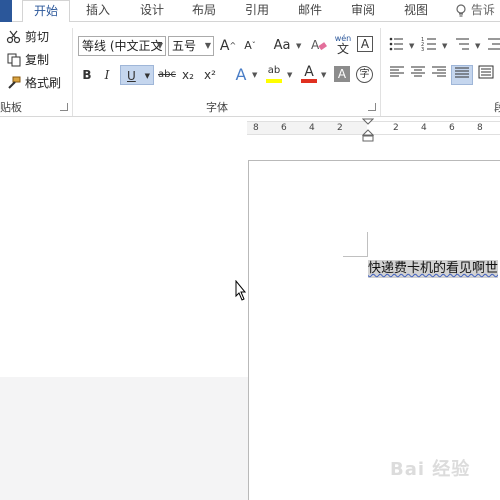 The image size is (500, 500). I want to click on copy-icon, so click(14, 60).